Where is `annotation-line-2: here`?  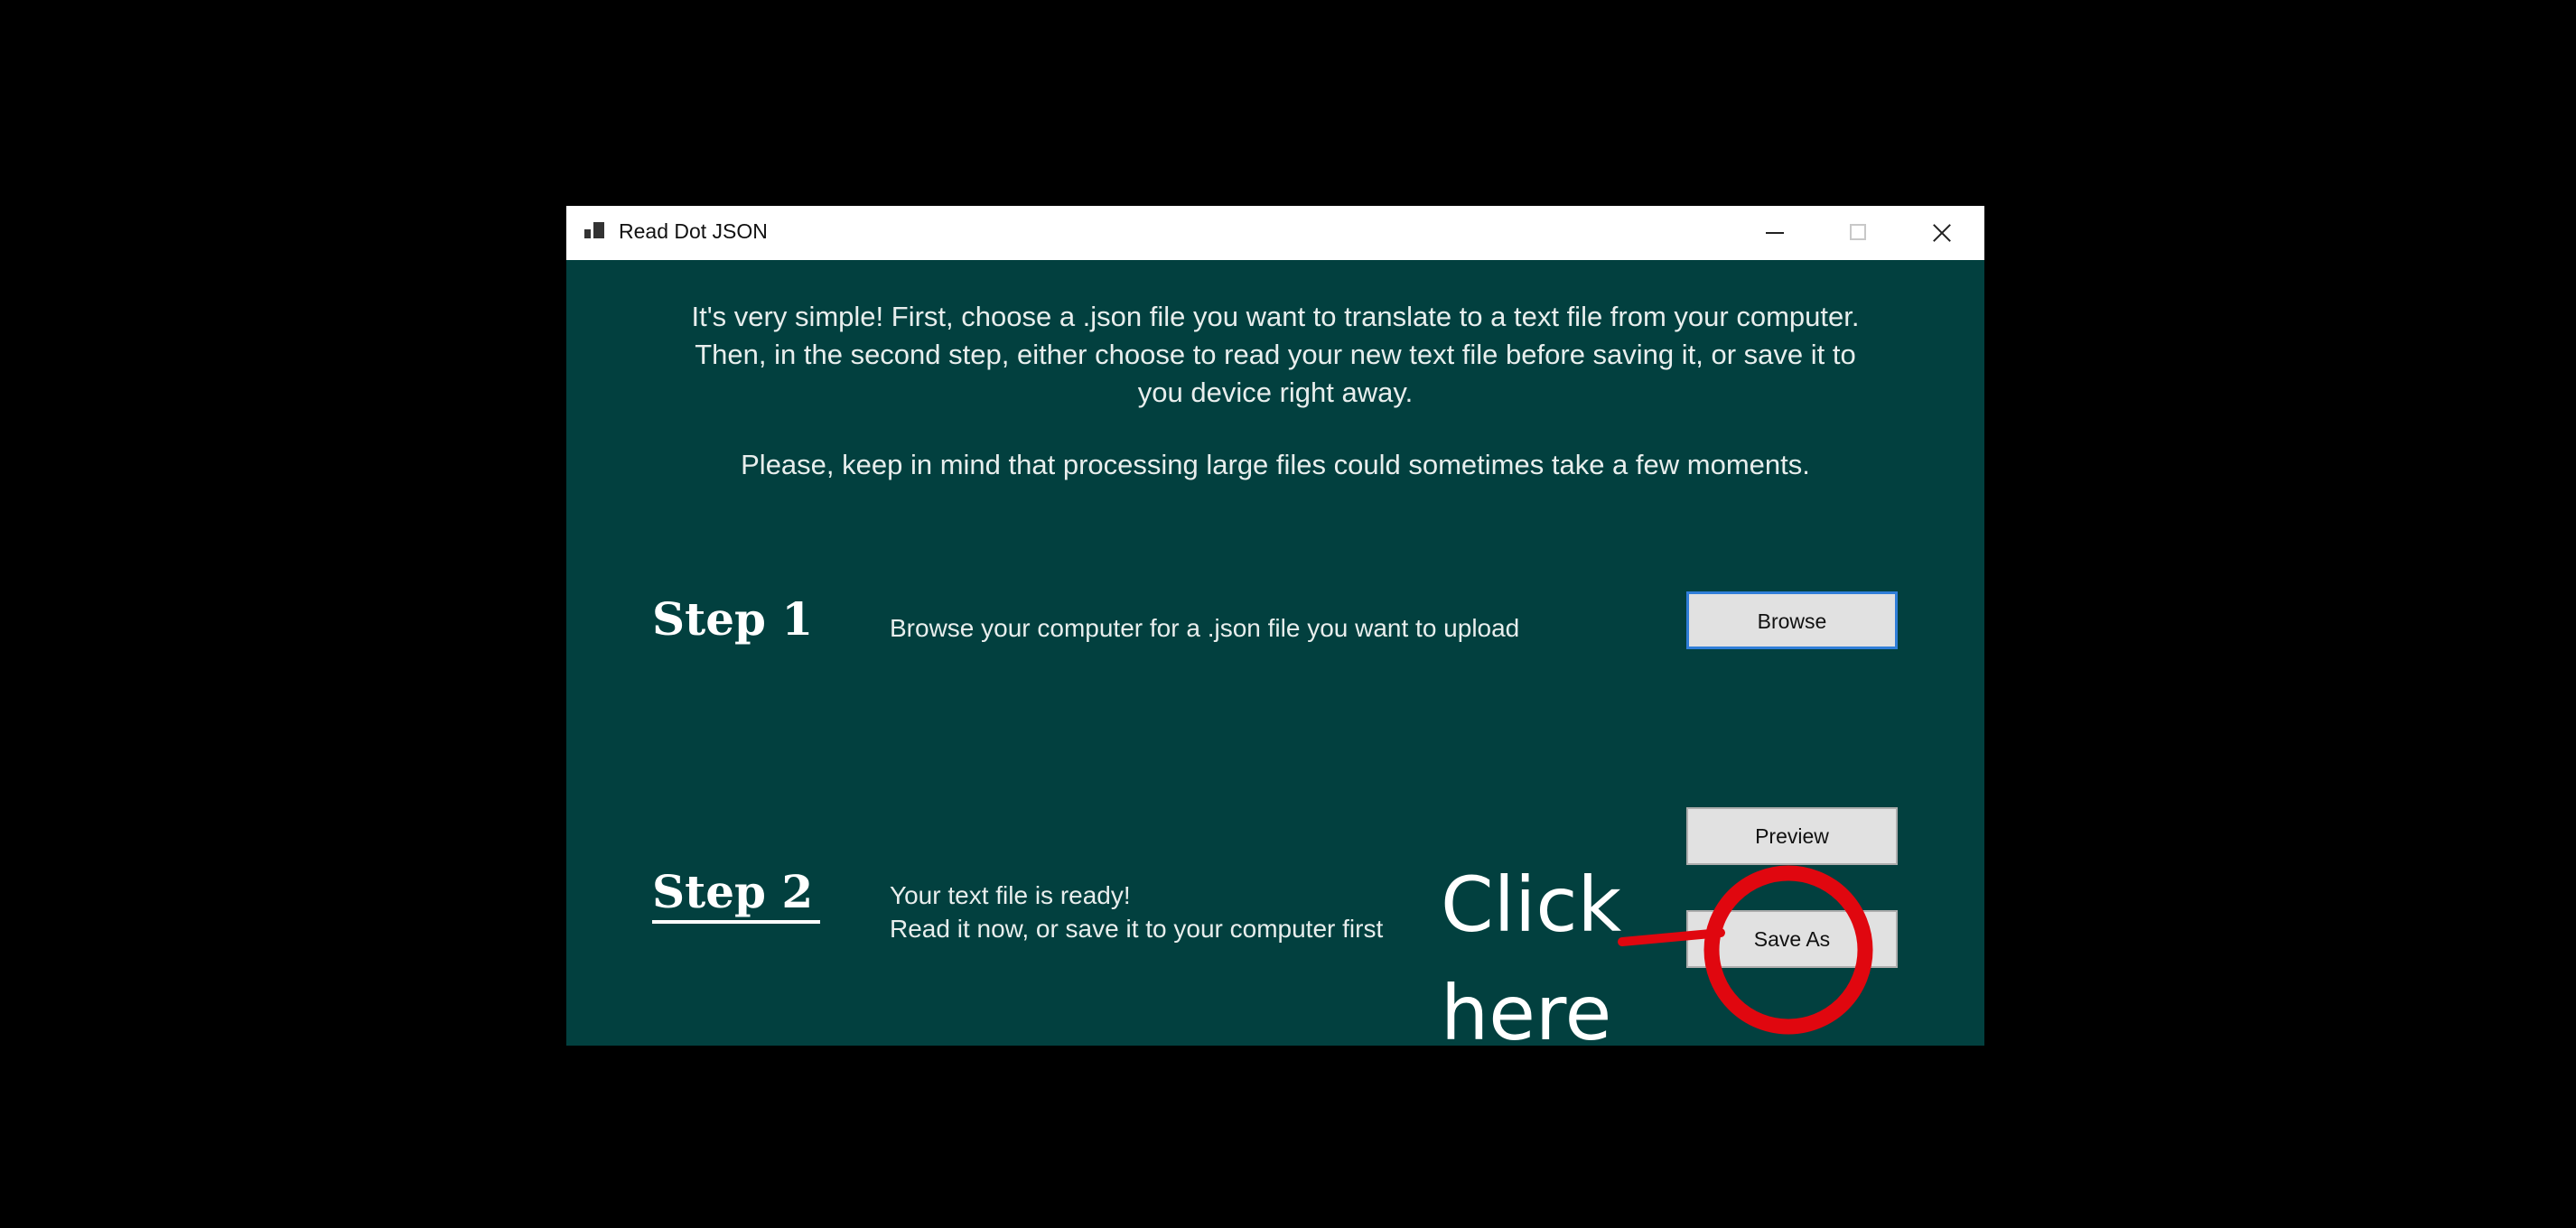 annotation-line-2: here is located at coordinates (1526, 1013).